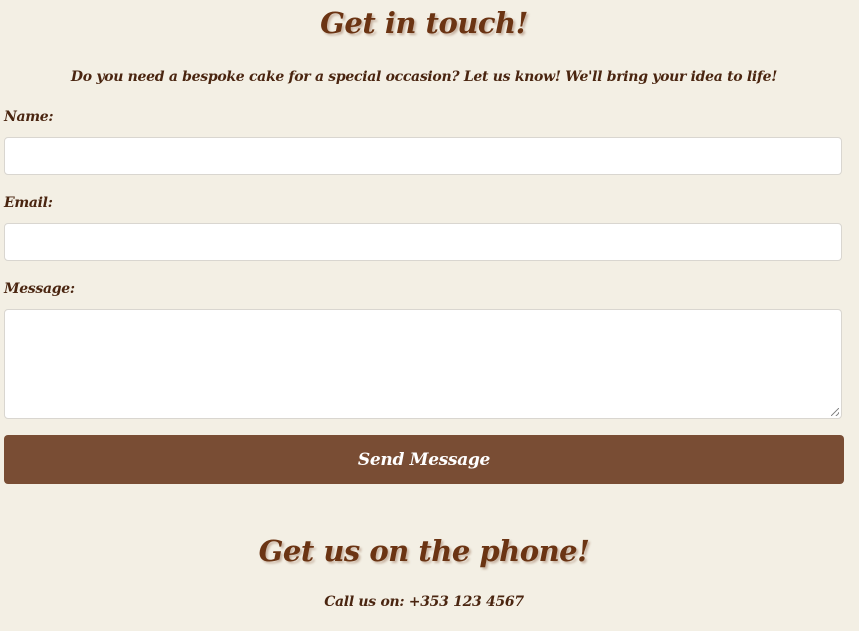  Describe the element at coordinates (424, 551) in the screenshot. I see `phone-title: Get us on the phone!` at that location.